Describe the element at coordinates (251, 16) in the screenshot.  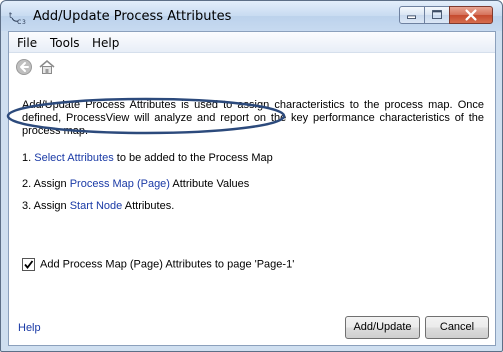
I see `title-bar: t c 3 Add/Update Process Attributes` at that location.